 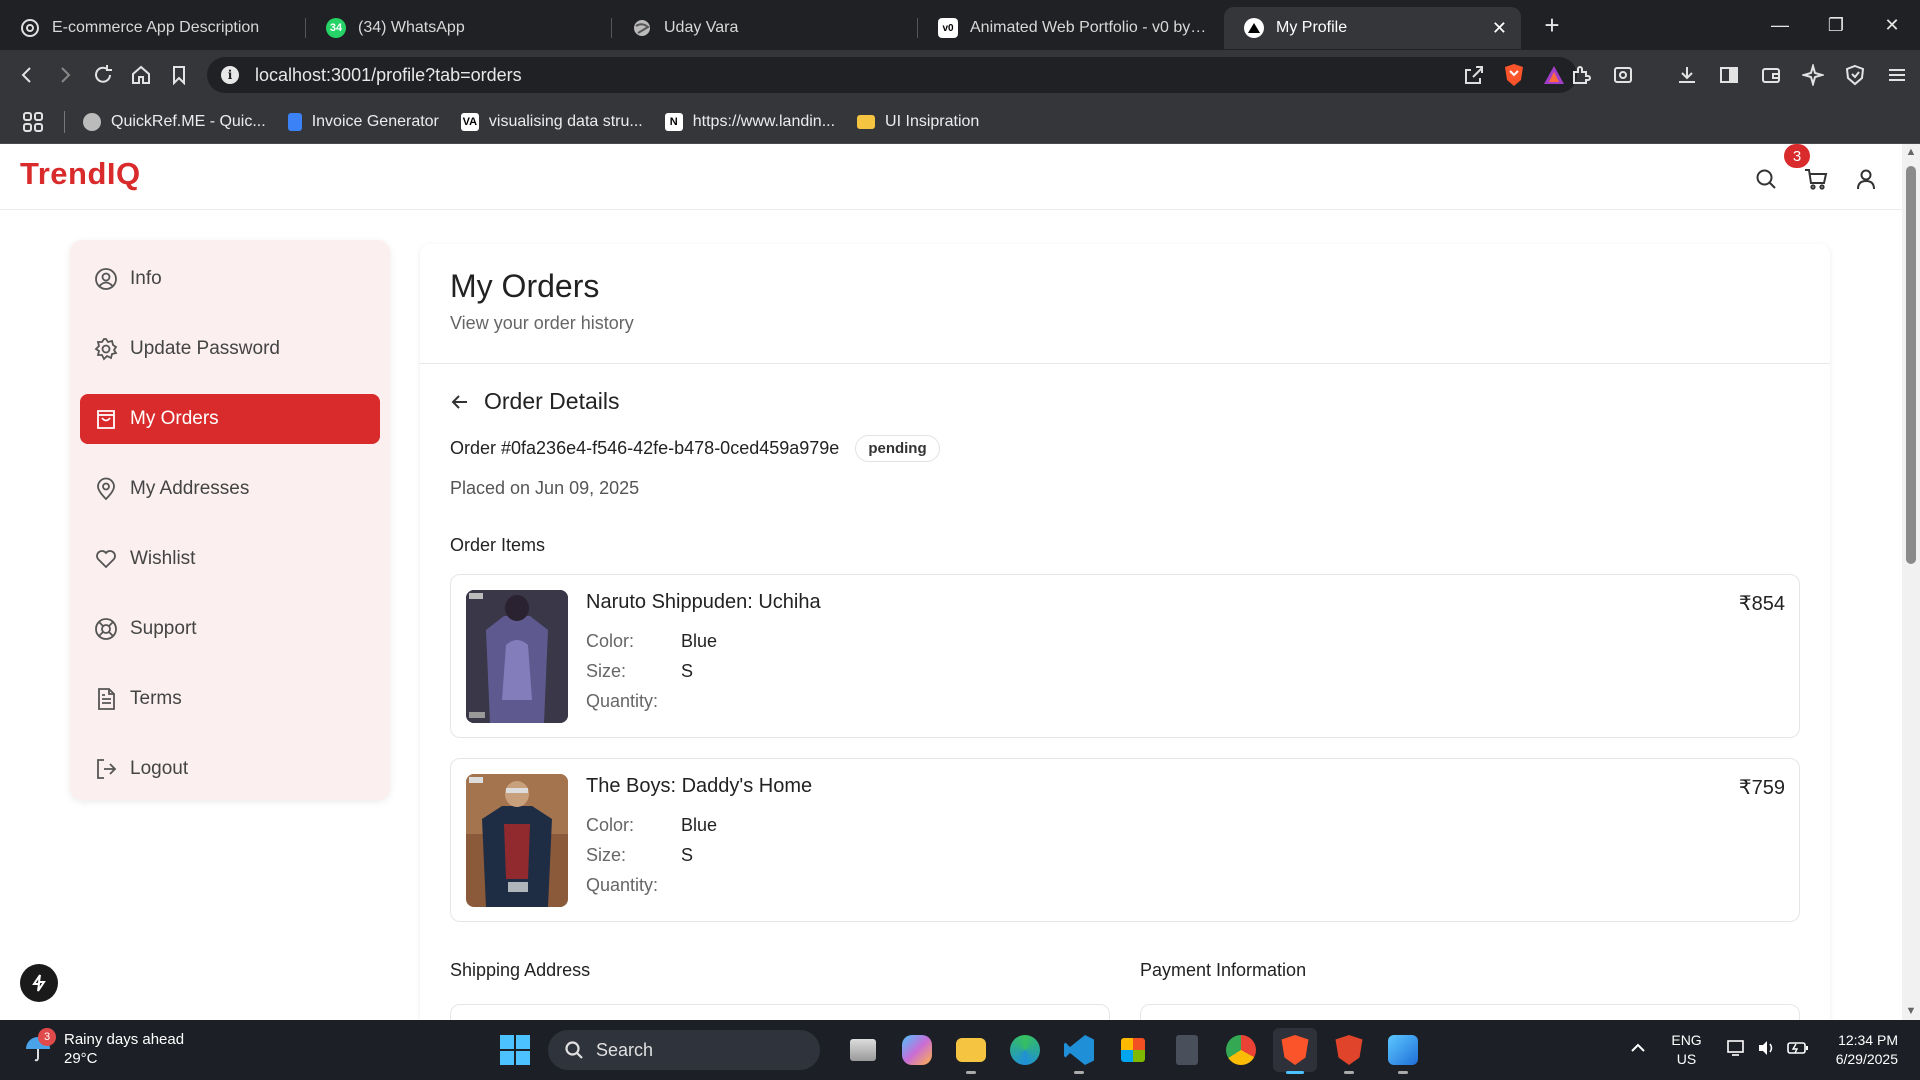 What do you see at coordinates (230, 629) in the screenshot?
I see `sidebar-item-support: Support` at bounding box center [230, 629].